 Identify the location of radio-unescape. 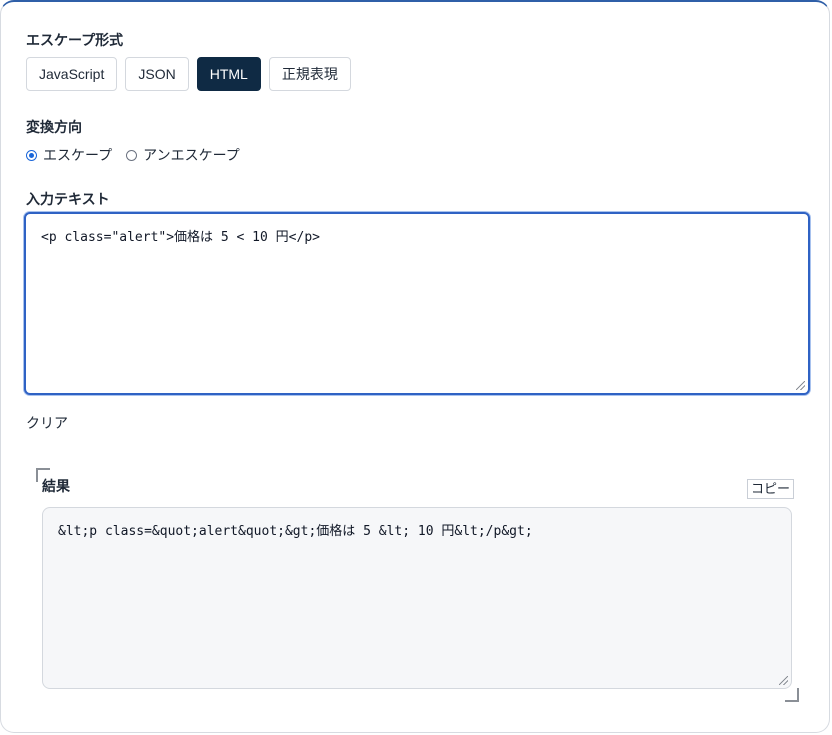
(132, 155).